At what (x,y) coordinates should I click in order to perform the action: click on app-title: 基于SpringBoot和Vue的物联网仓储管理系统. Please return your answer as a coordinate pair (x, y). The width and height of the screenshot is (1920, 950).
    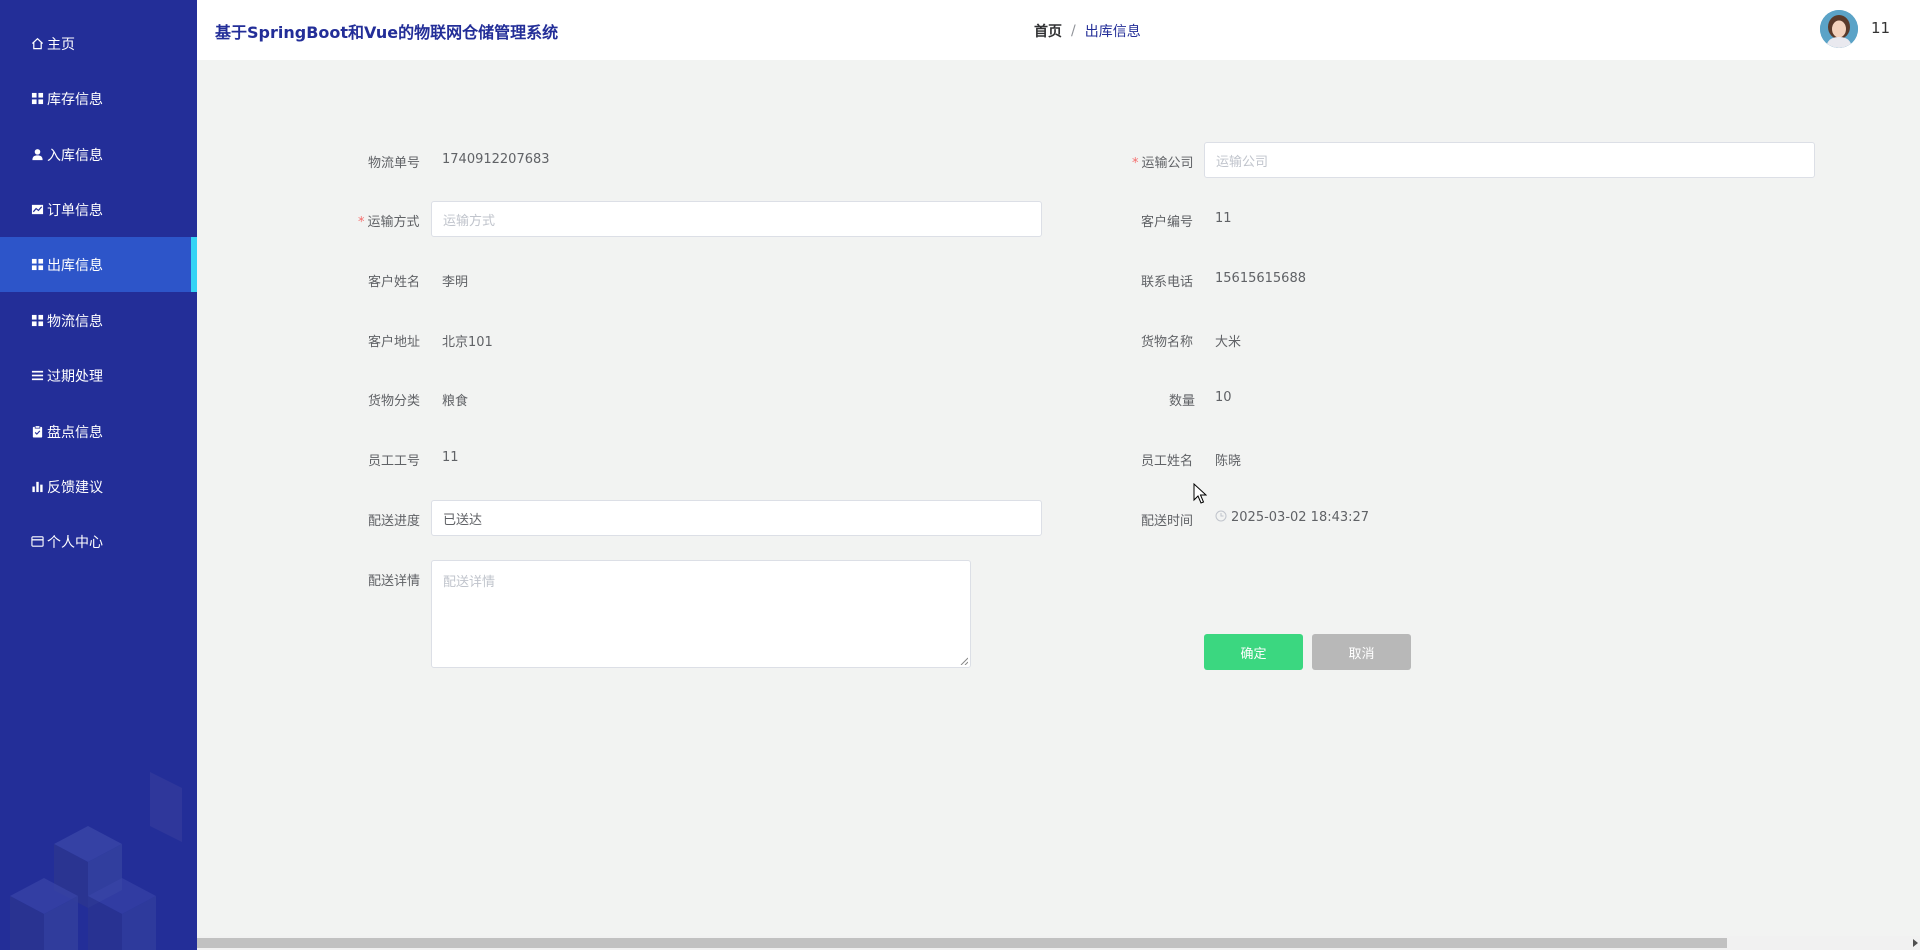
    Looking at the image, I should click on (387, 32).